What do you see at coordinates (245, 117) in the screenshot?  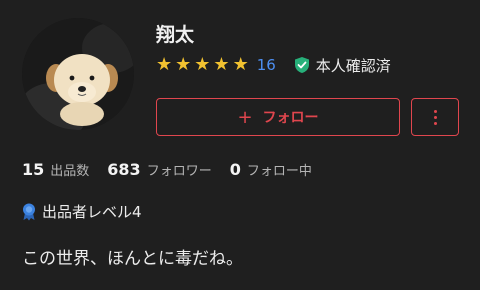 I see `plus-icon: +` at bounding box center [245, 117].